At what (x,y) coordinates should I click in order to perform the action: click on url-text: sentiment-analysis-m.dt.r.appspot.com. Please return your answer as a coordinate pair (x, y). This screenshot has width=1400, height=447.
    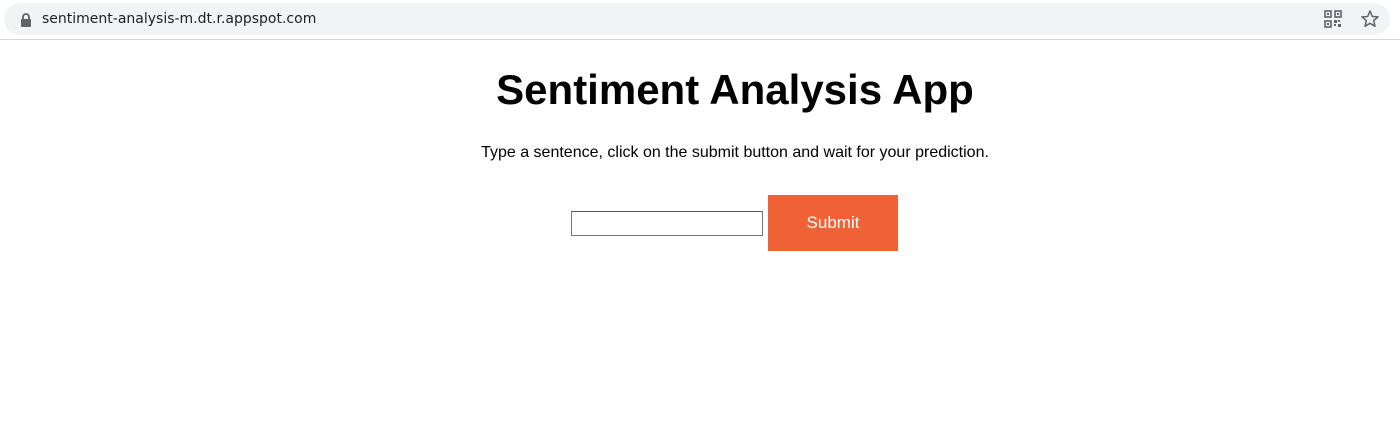
    Looking at the image, I should click on (179, 19).